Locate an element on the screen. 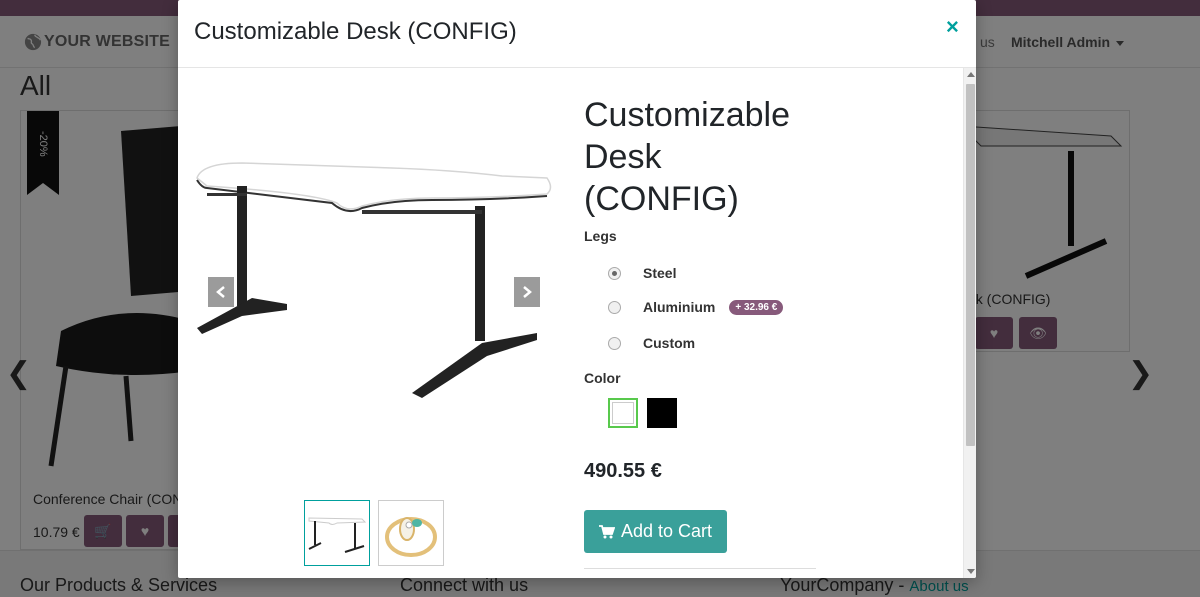 This screenshot has height=597, width=1200. legs-option-label: Aluminium is located at coordinates (679, 307).